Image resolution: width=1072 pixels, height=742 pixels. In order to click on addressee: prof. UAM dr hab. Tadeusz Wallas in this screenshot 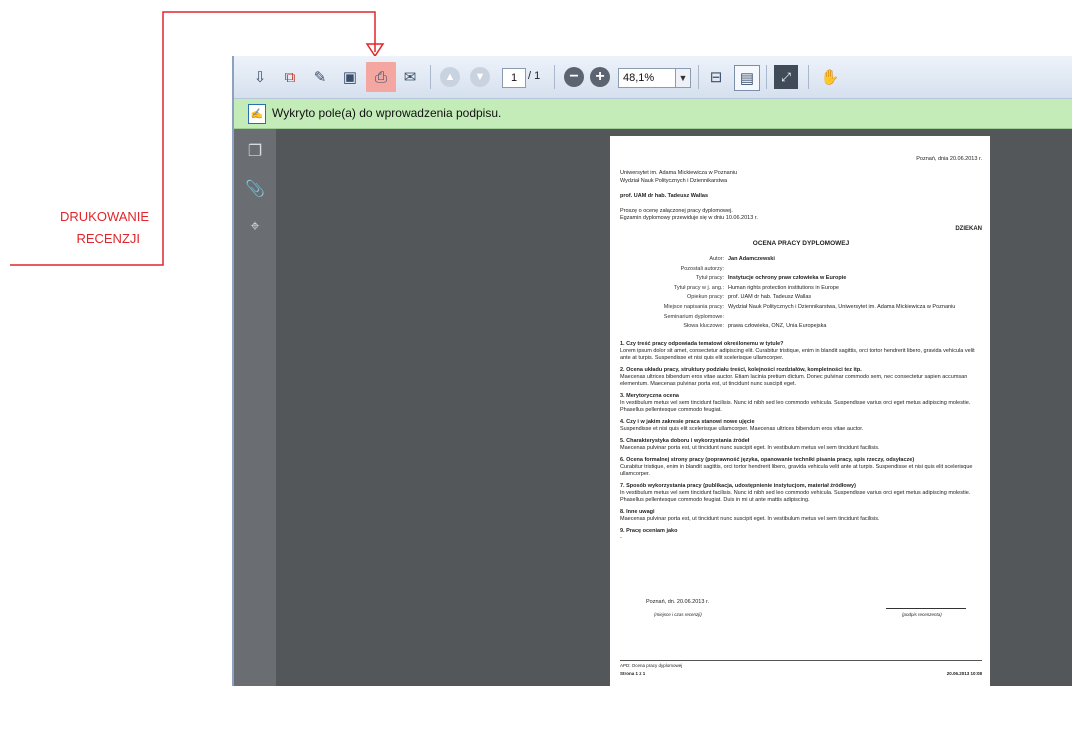, I will do `click(664, 196)`.